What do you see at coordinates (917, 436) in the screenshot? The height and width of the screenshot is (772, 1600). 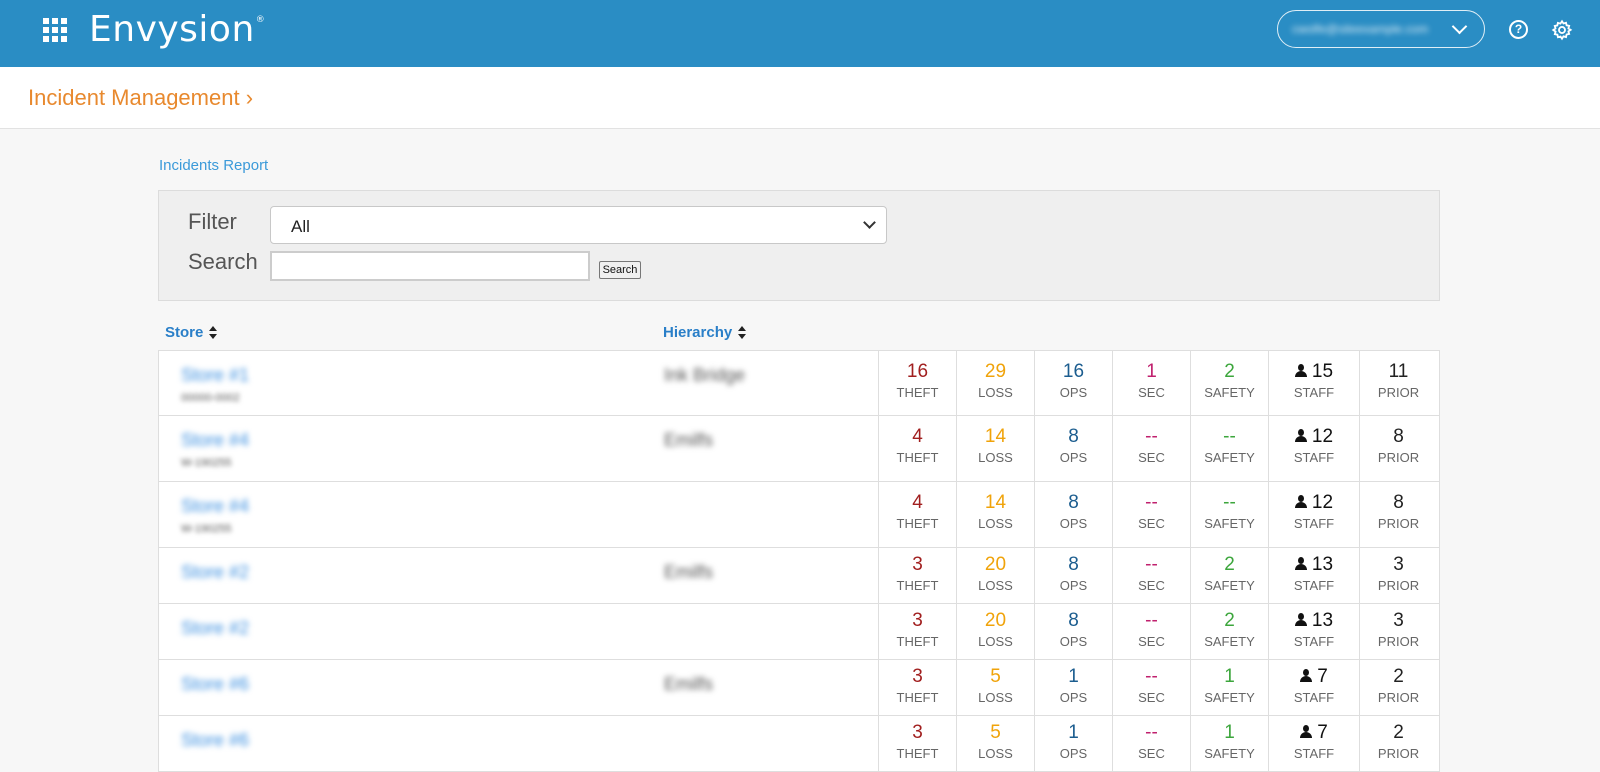 I see `metric-theft-value: 4` at bounding box center [917, 436].